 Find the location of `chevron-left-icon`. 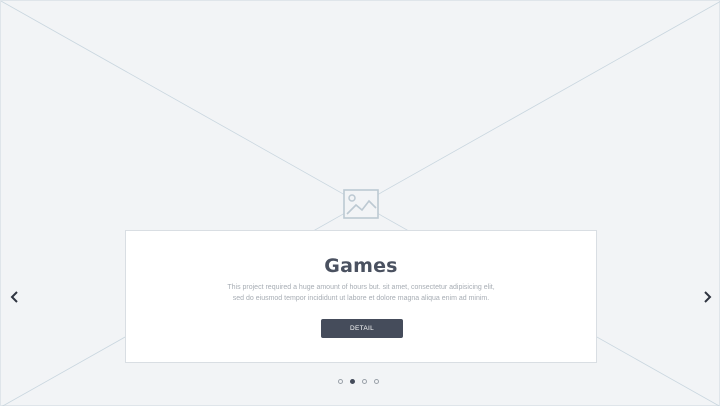

chevron-left-icon is located at coordinates (14, 297).